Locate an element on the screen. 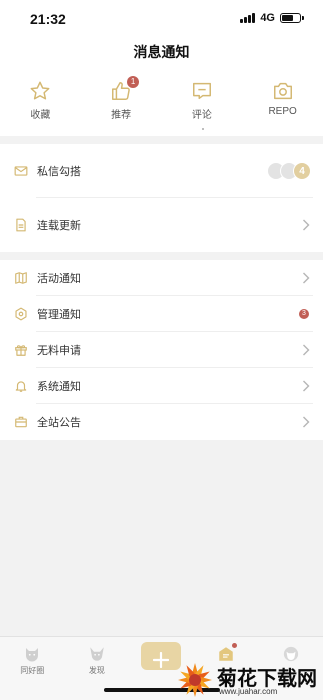 The image size is (323, 700). row-label: 管理通知 is located at coordinates (59, 315).